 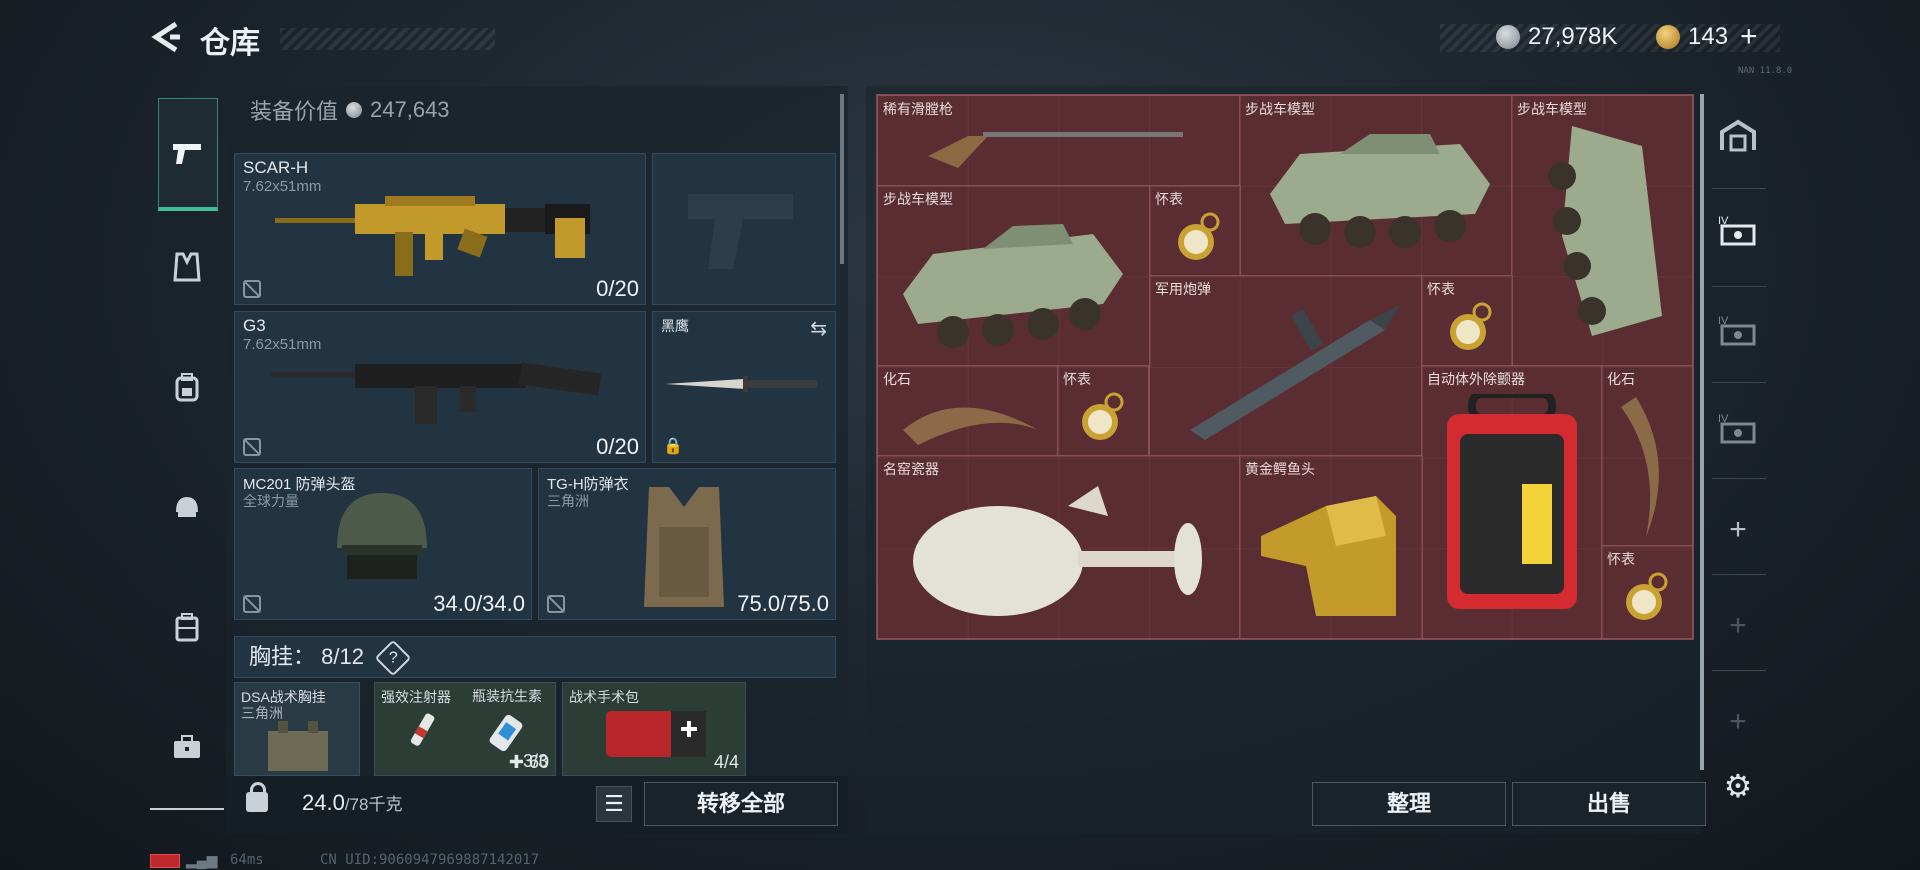 I want to click on uid-text: CN UID:9060947969887142017, so click(x=430, y=860).